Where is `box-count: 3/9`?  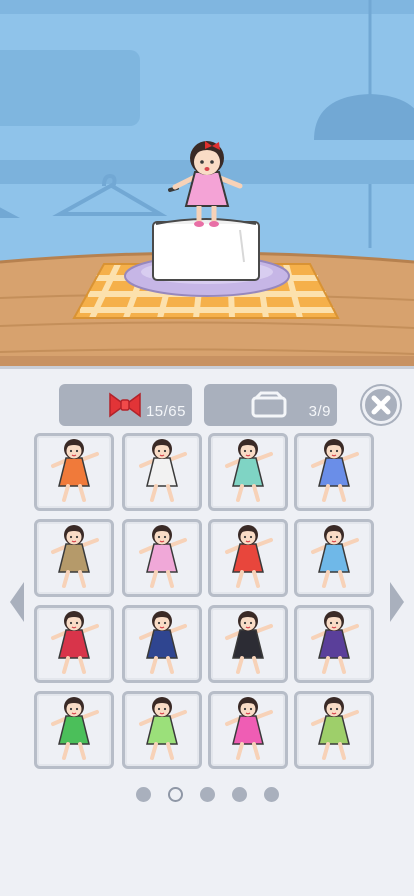 box-count: 3/9 is located at coordinates (319, 411).